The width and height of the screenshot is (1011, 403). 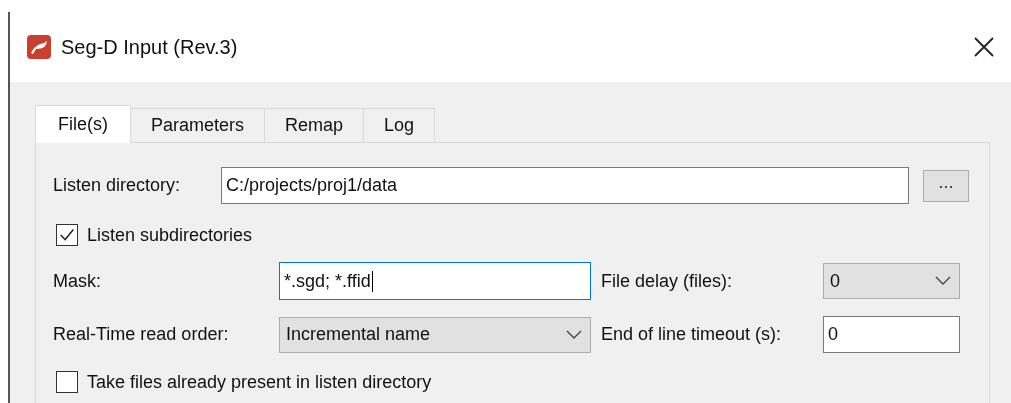 What do you see at coordinates (117, 185) in the screenshot?
I see `field-label: Listen directory:` at bounding box center [117, 185].